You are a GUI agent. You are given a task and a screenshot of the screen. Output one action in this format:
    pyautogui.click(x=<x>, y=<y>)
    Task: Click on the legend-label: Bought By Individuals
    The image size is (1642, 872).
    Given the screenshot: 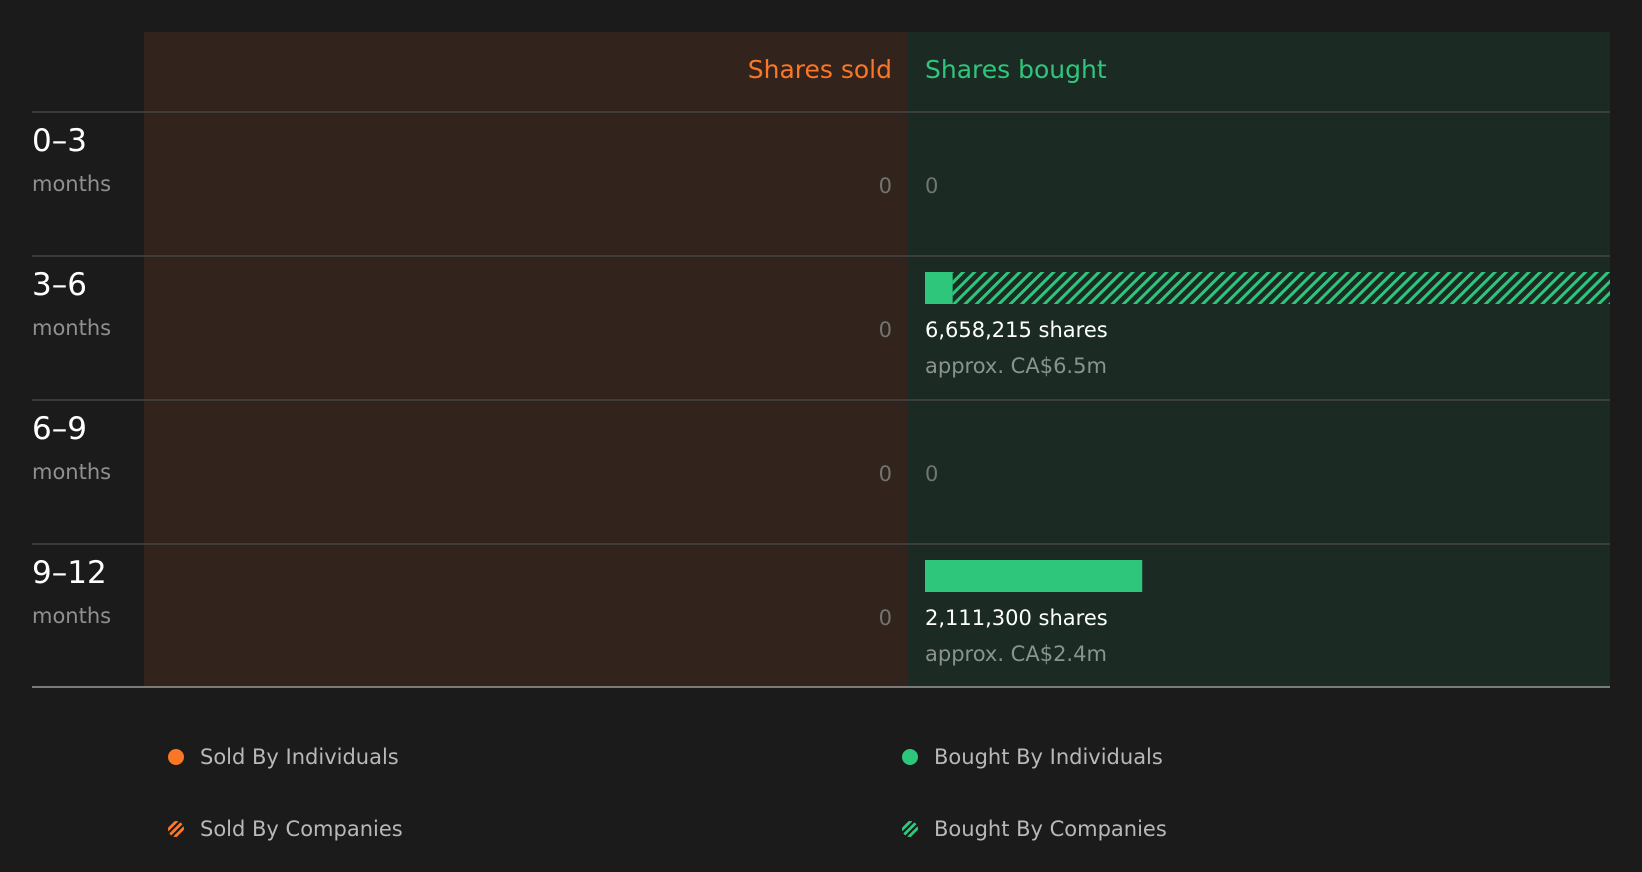 What is the action you would take?
    pyautogui.click(x=1048, y=757)
    